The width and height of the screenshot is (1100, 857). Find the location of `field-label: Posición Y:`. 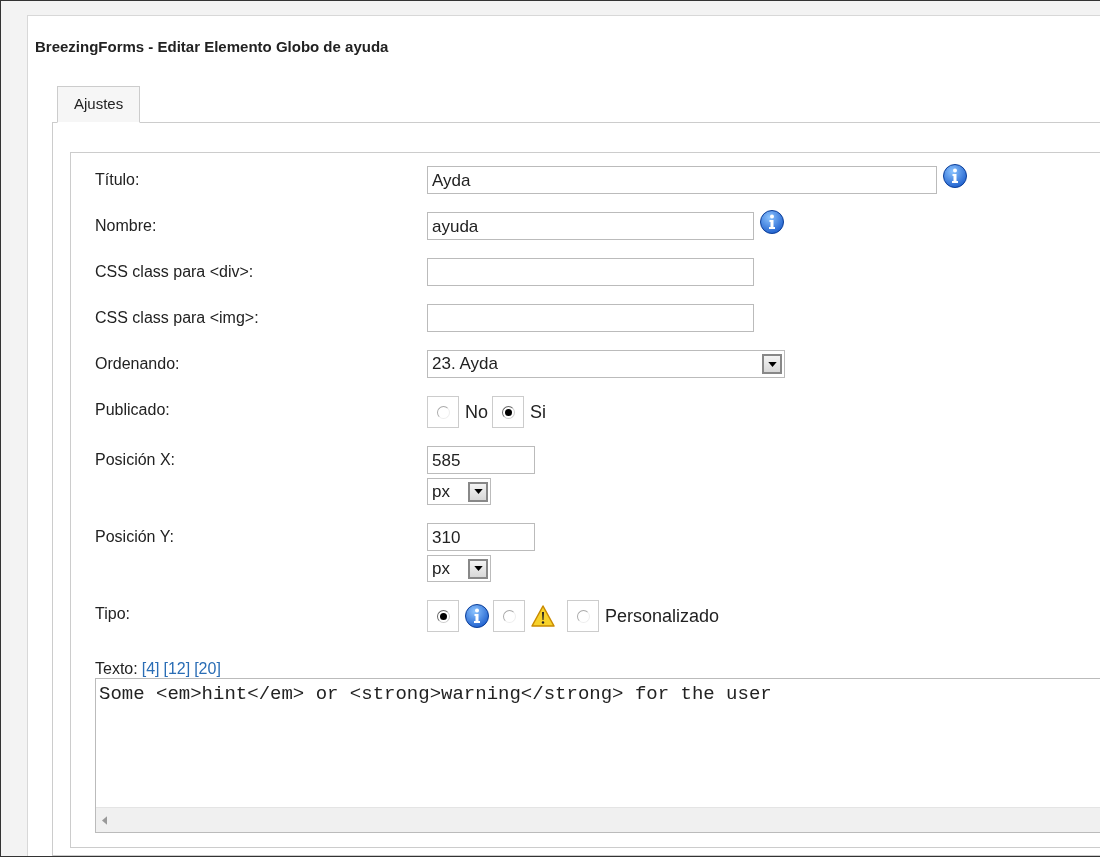

field-label: Posición Y: is located at coordinates (135, 537).